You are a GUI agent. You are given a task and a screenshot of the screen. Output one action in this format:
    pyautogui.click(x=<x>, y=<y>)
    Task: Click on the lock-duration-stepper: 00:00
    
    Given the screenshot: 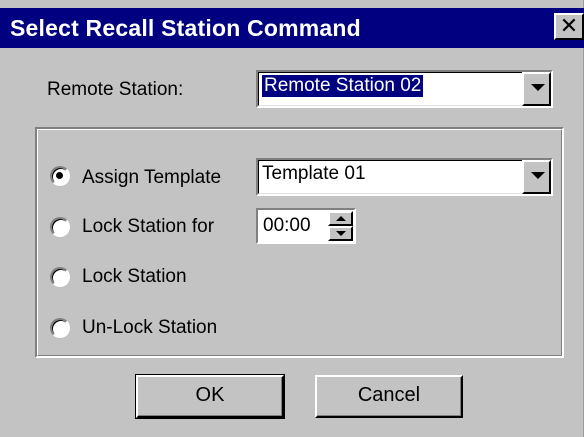 What is the action you would take?
    pyautogui.click(x=306, y=226)
    